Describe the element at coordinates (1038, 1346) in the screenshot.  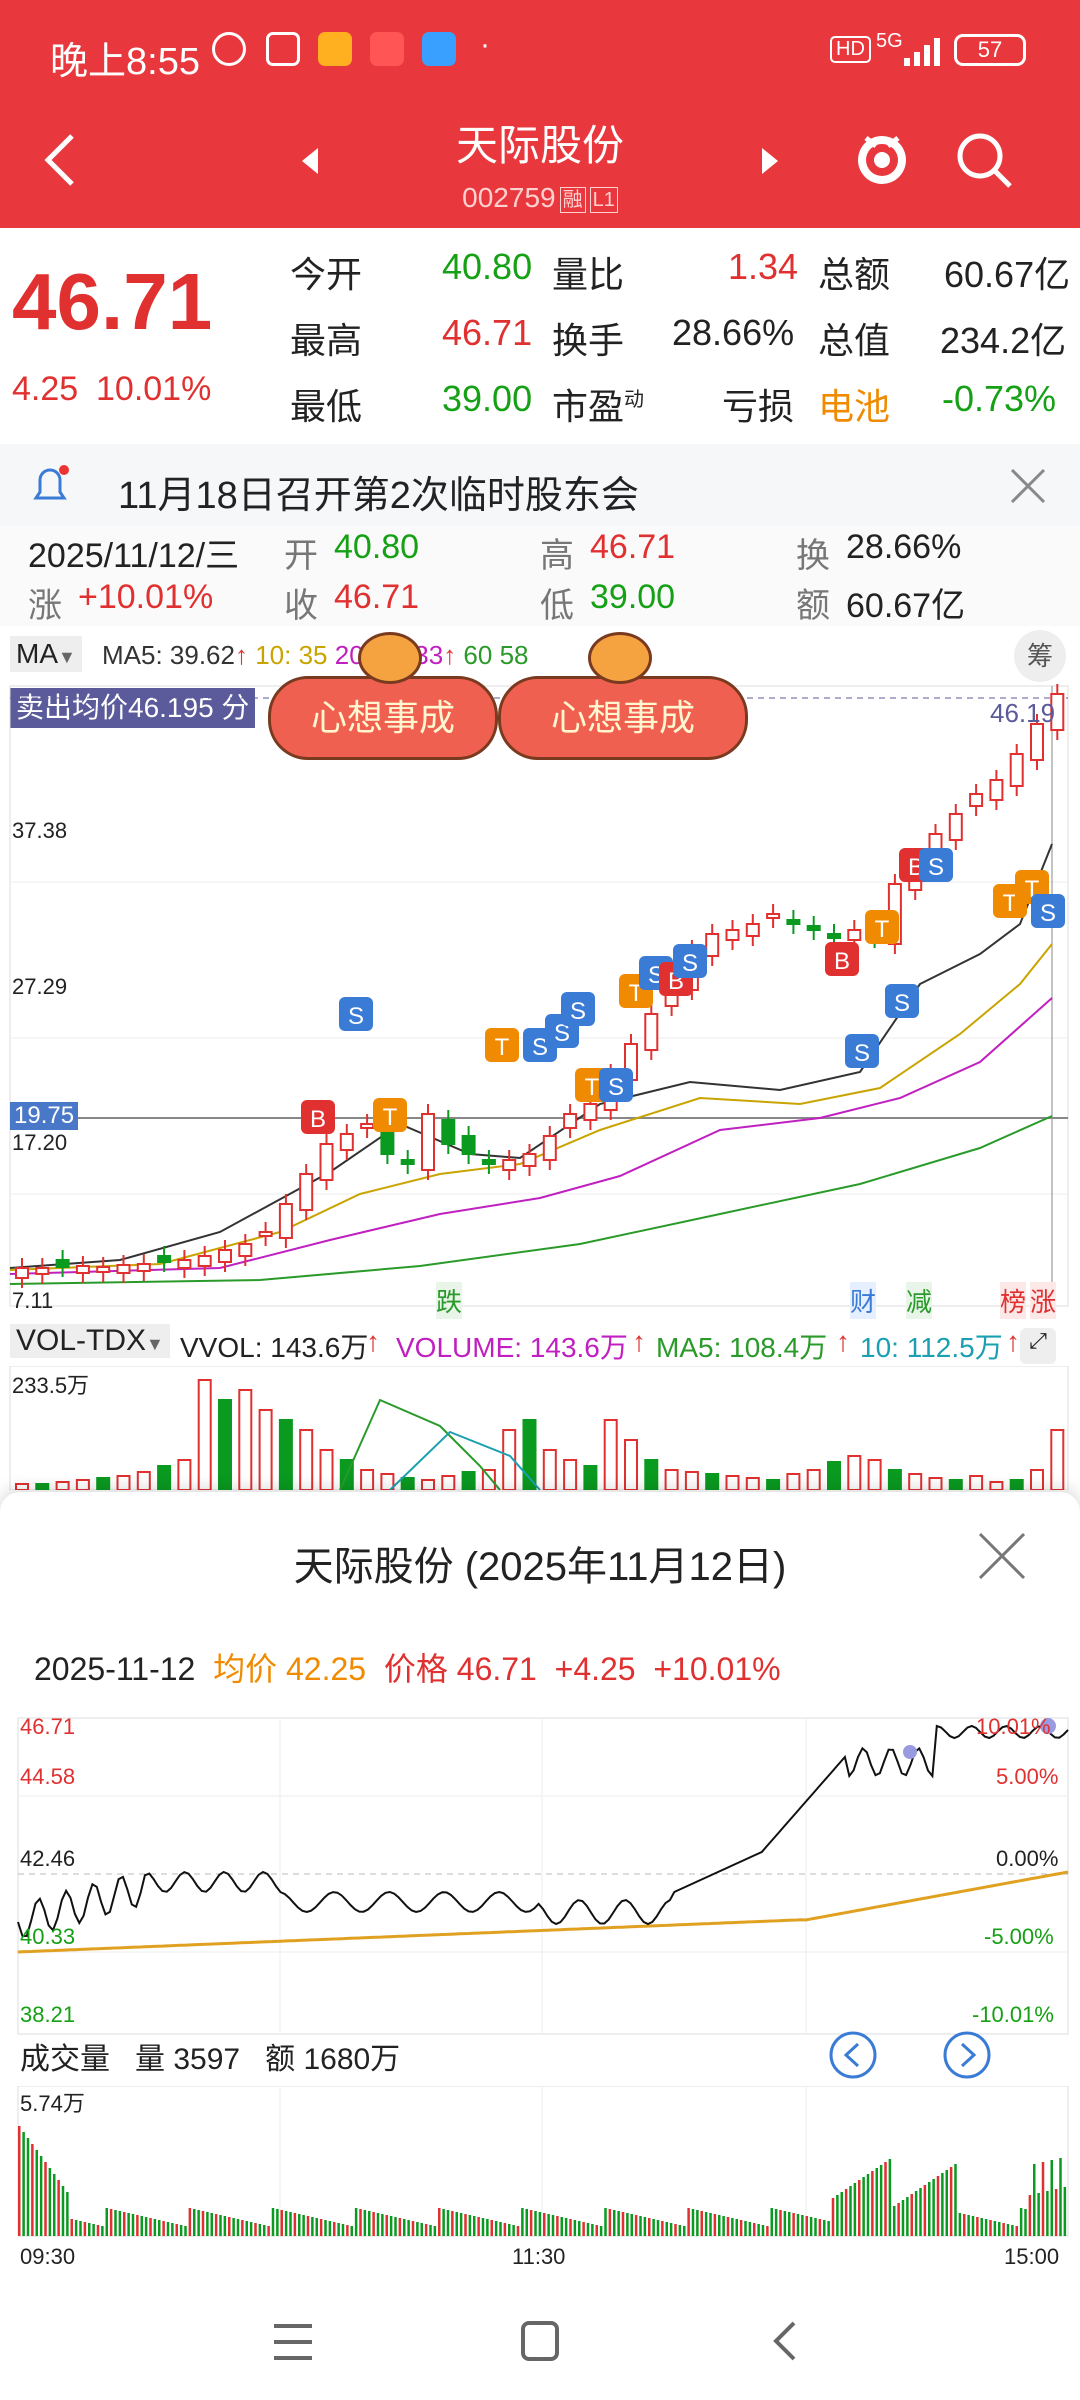
I see `expand-icon: ⤢` at that location.